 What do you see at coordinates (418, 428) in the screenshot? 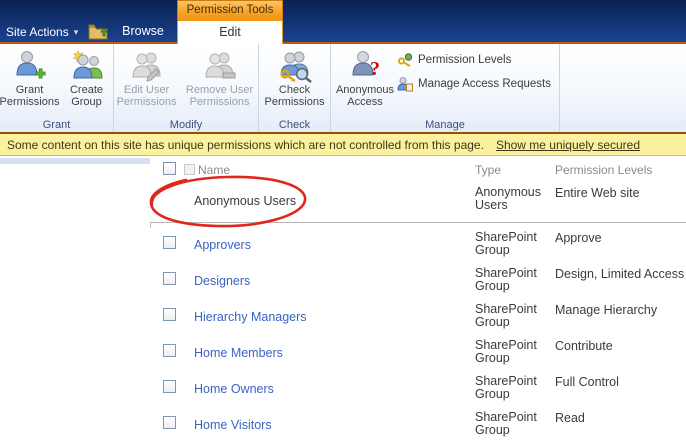
I see `table-row: Home Visitors SharePoint Group Read` at bounding box center [418, 428].